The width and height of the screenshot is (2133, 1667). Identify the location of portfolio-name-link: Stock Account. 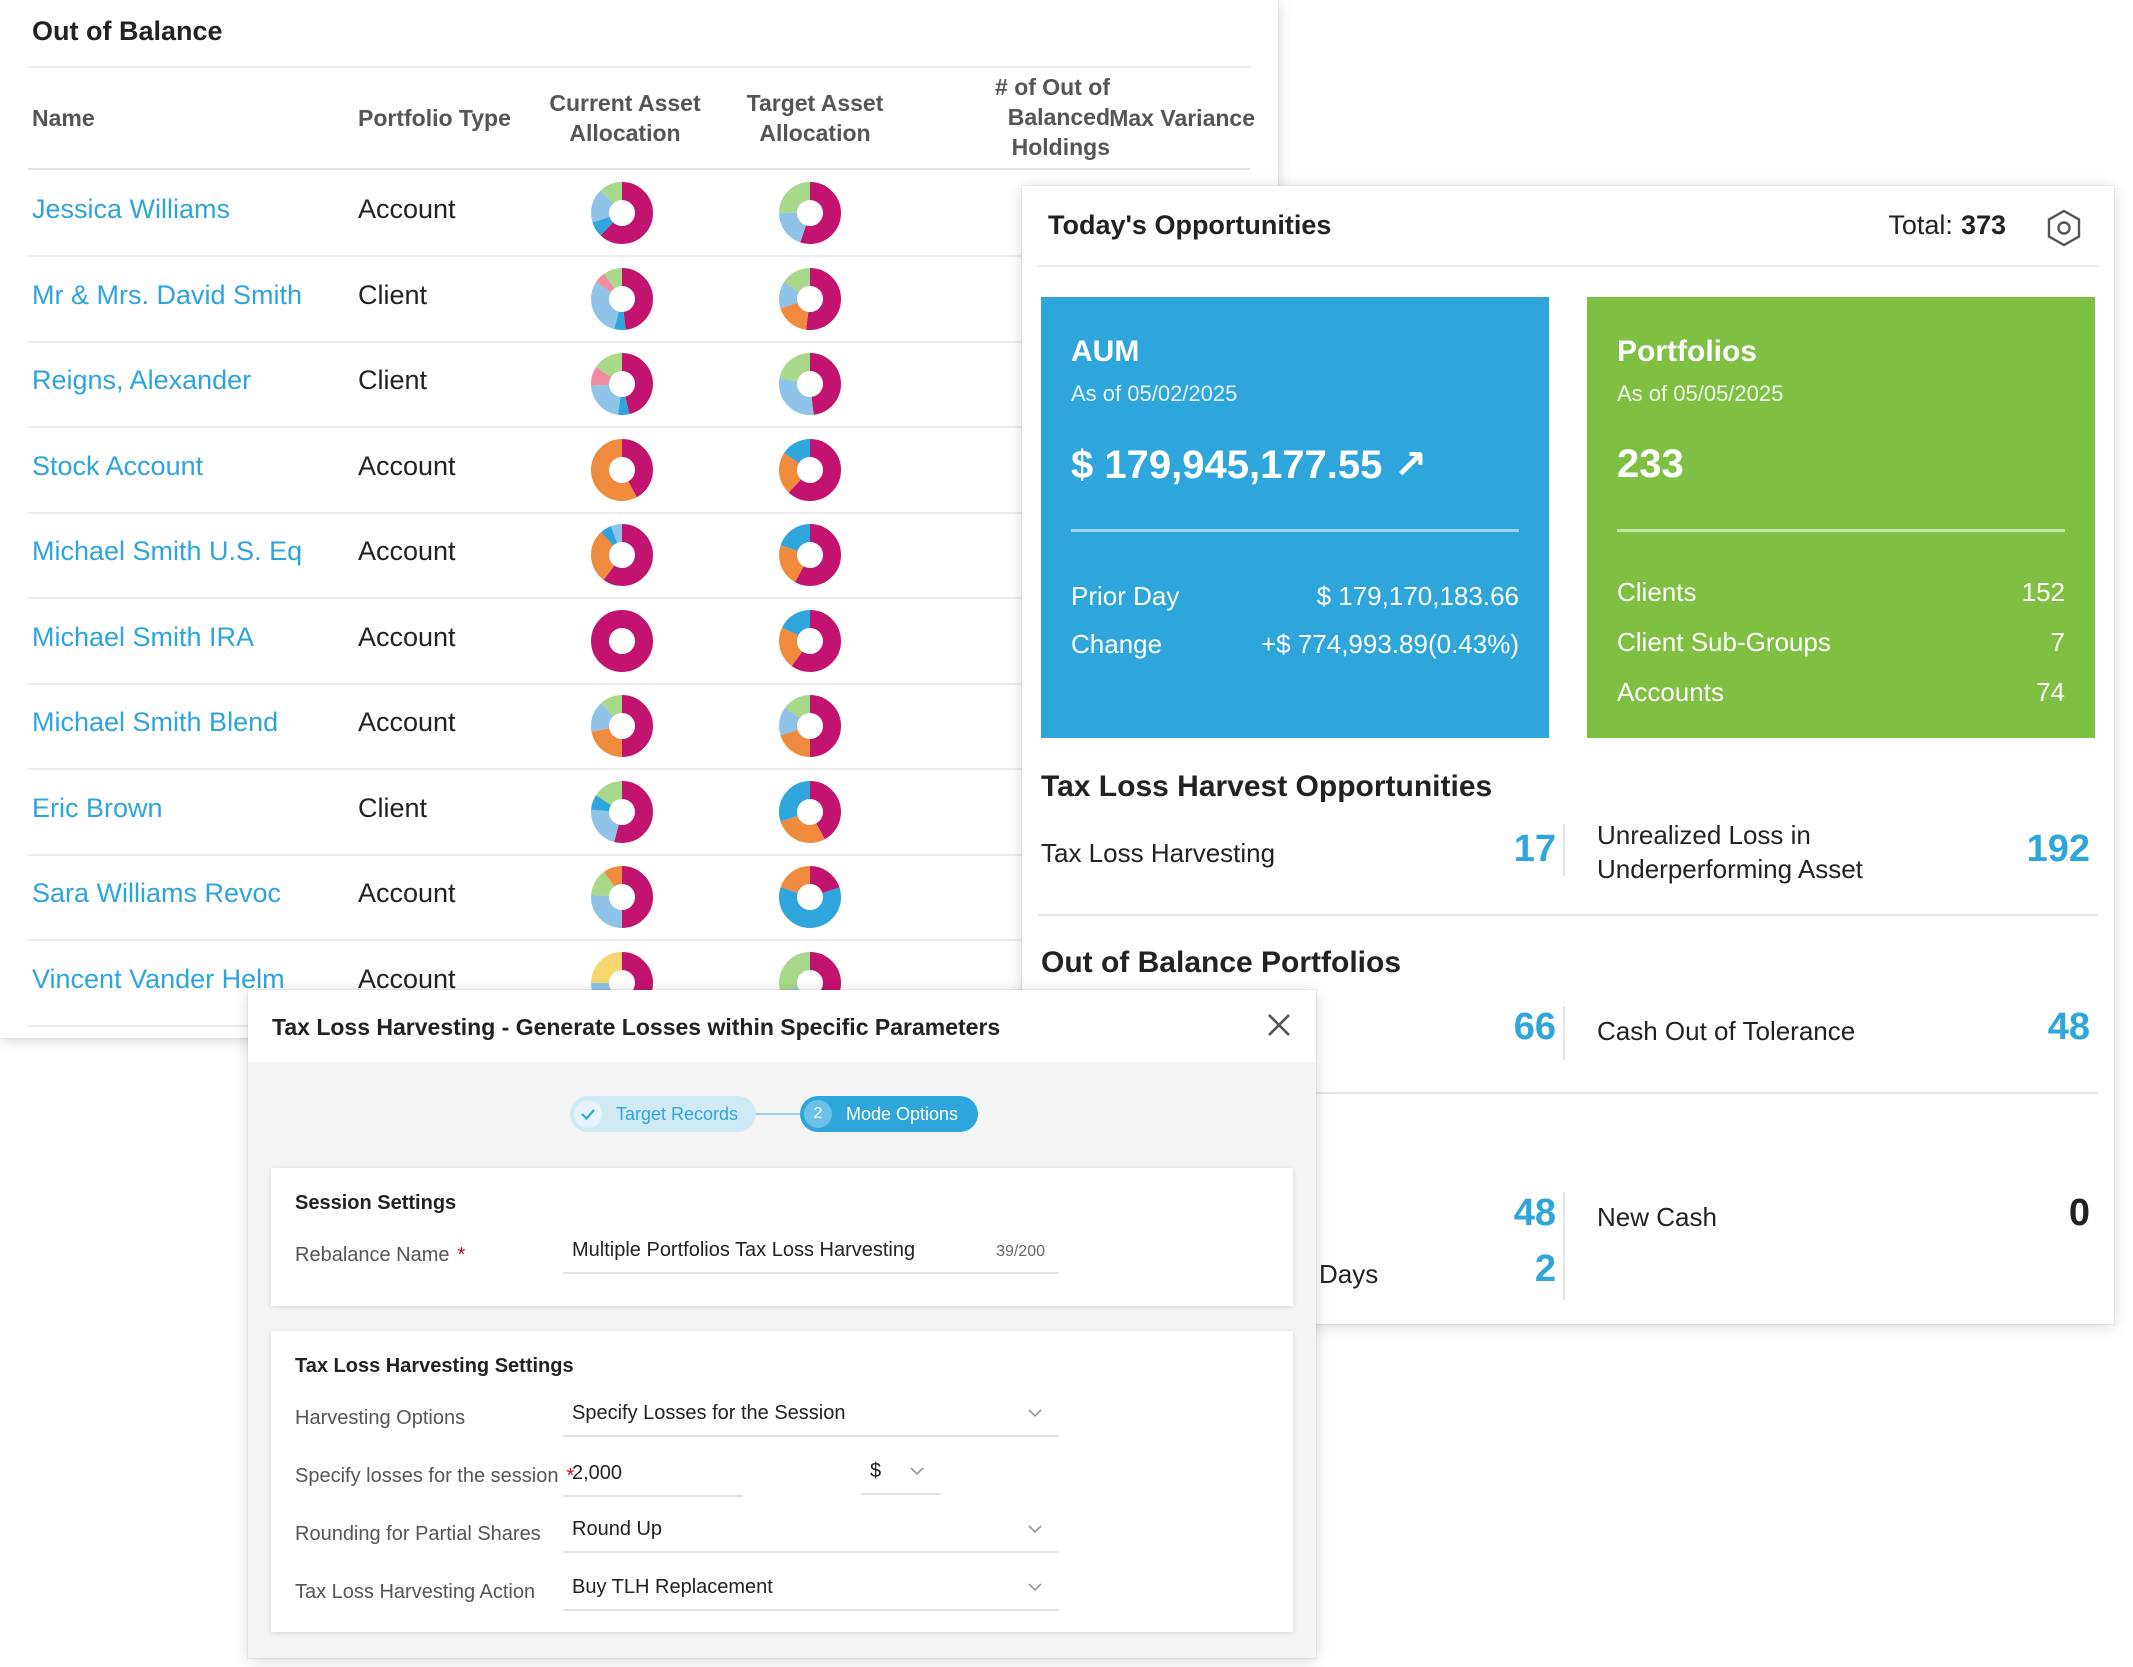
(117, 466).